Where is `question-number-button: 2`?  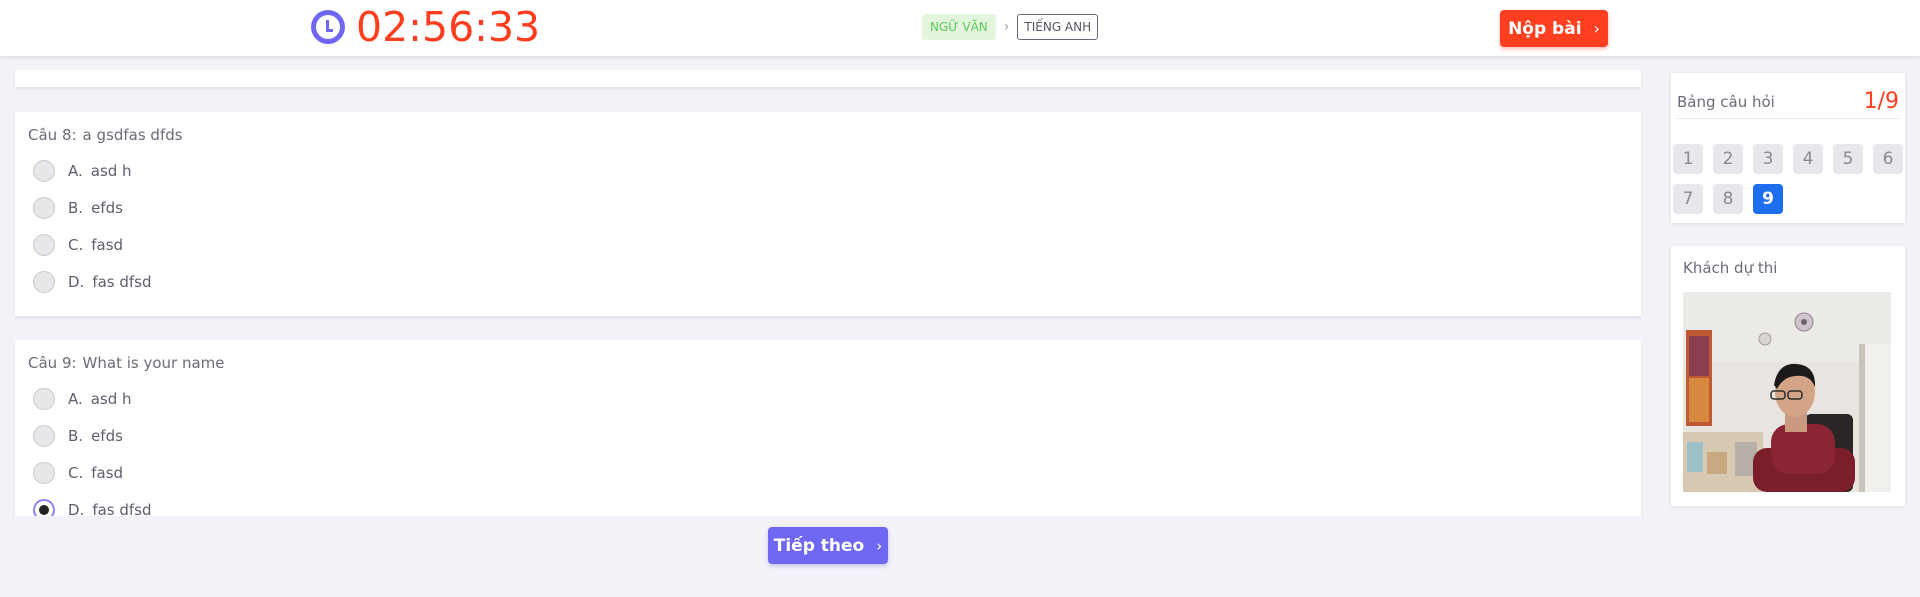
question-number-button: 2 is located at coordinates (1728, 159).